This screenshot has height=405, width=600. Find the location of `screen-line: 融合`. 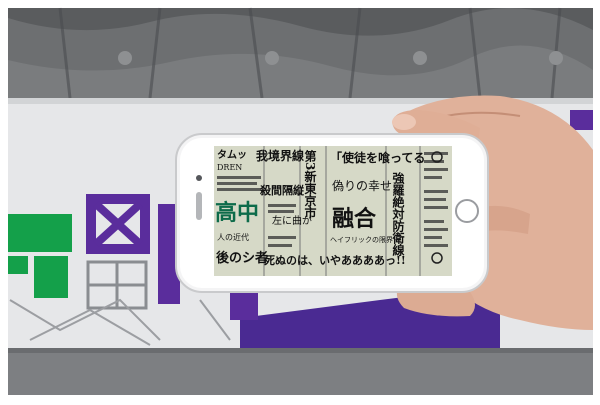

screen-line: 融合 is located at coordinates (354, 219).